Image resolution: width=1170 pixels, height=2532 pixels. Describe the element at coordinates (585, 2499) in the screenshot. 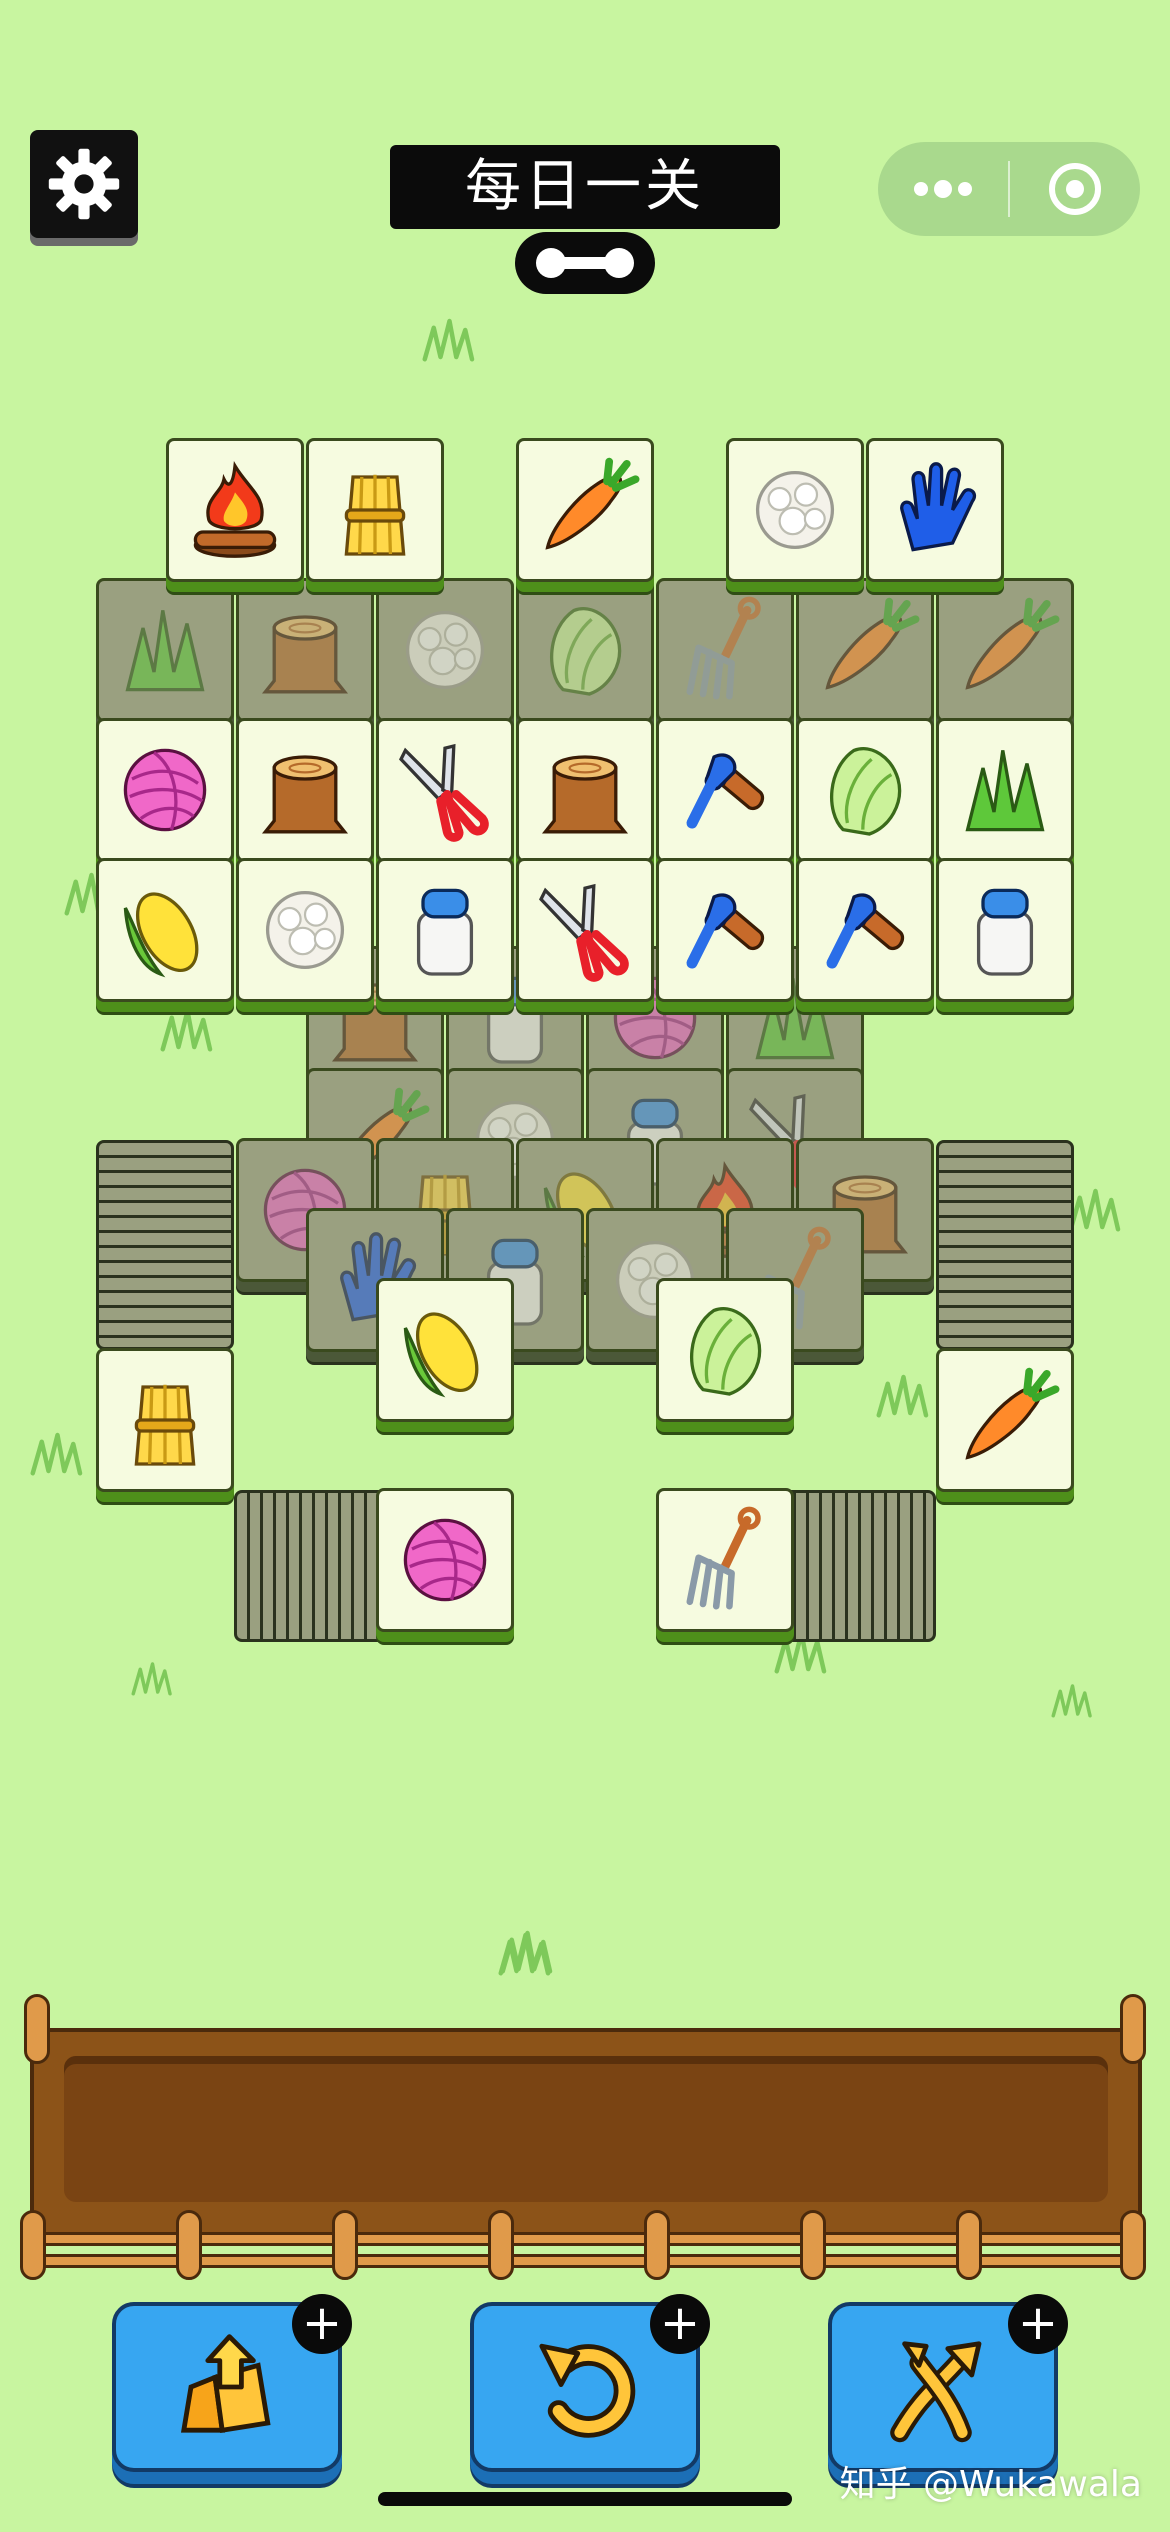

I see `home-indicator` at that location.